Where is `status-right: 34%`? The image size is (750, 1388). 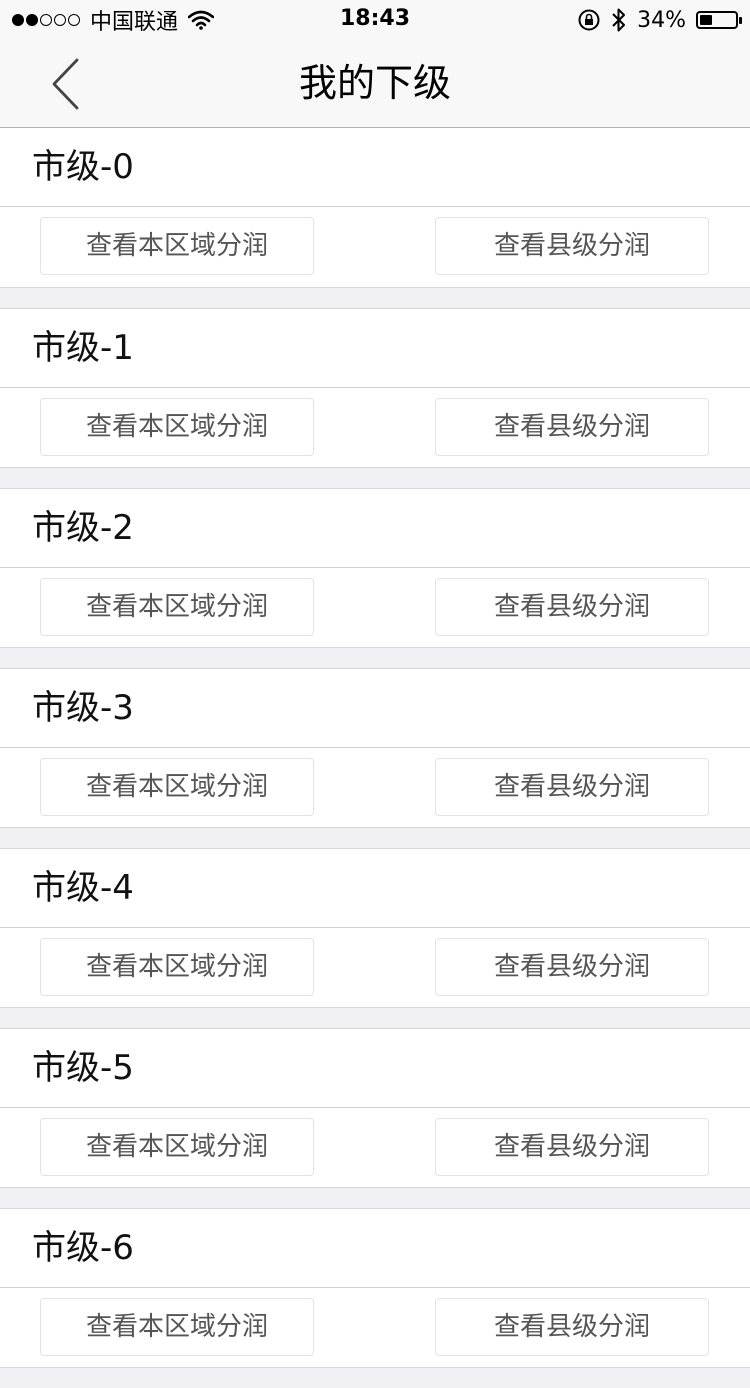
status-right: 34% is located at coordinates (659, 20).